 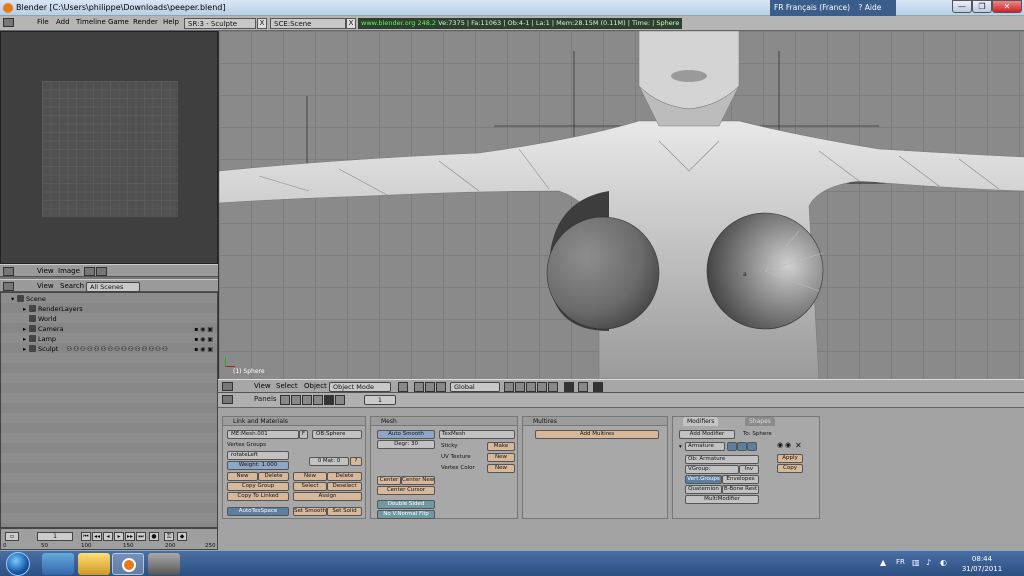 I want to click on menu-render: Render, so click(x=145, y=22).